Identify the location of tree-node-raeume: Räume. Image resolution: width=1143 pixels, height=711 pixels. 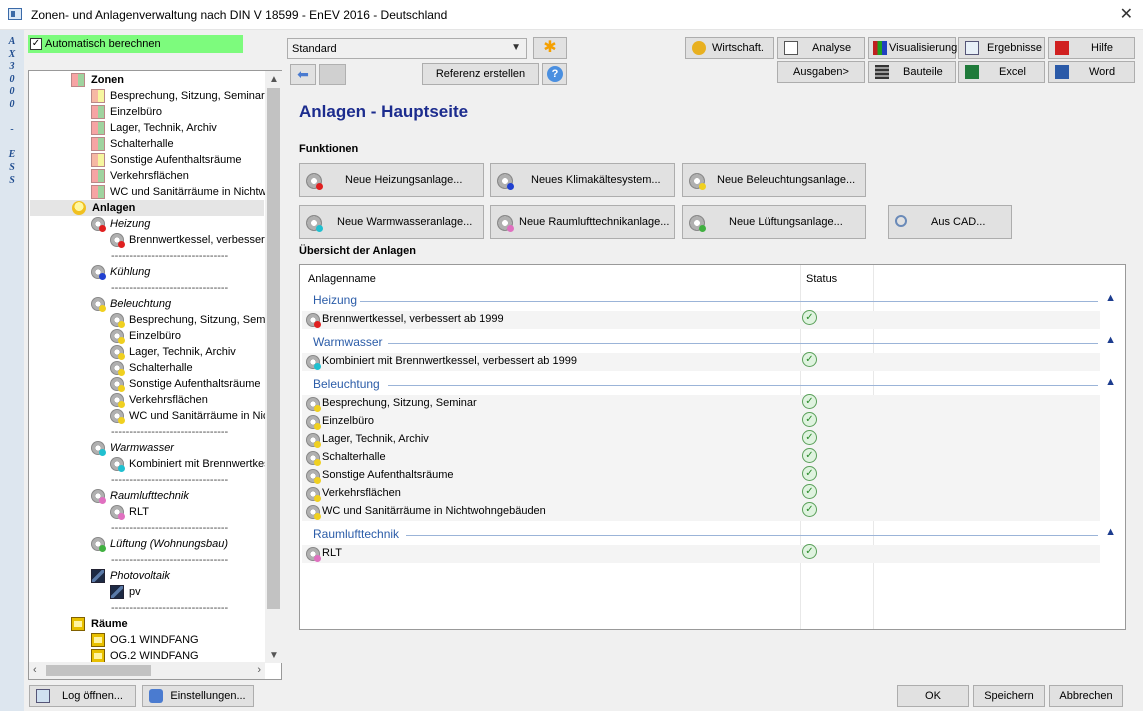
(171, 624).